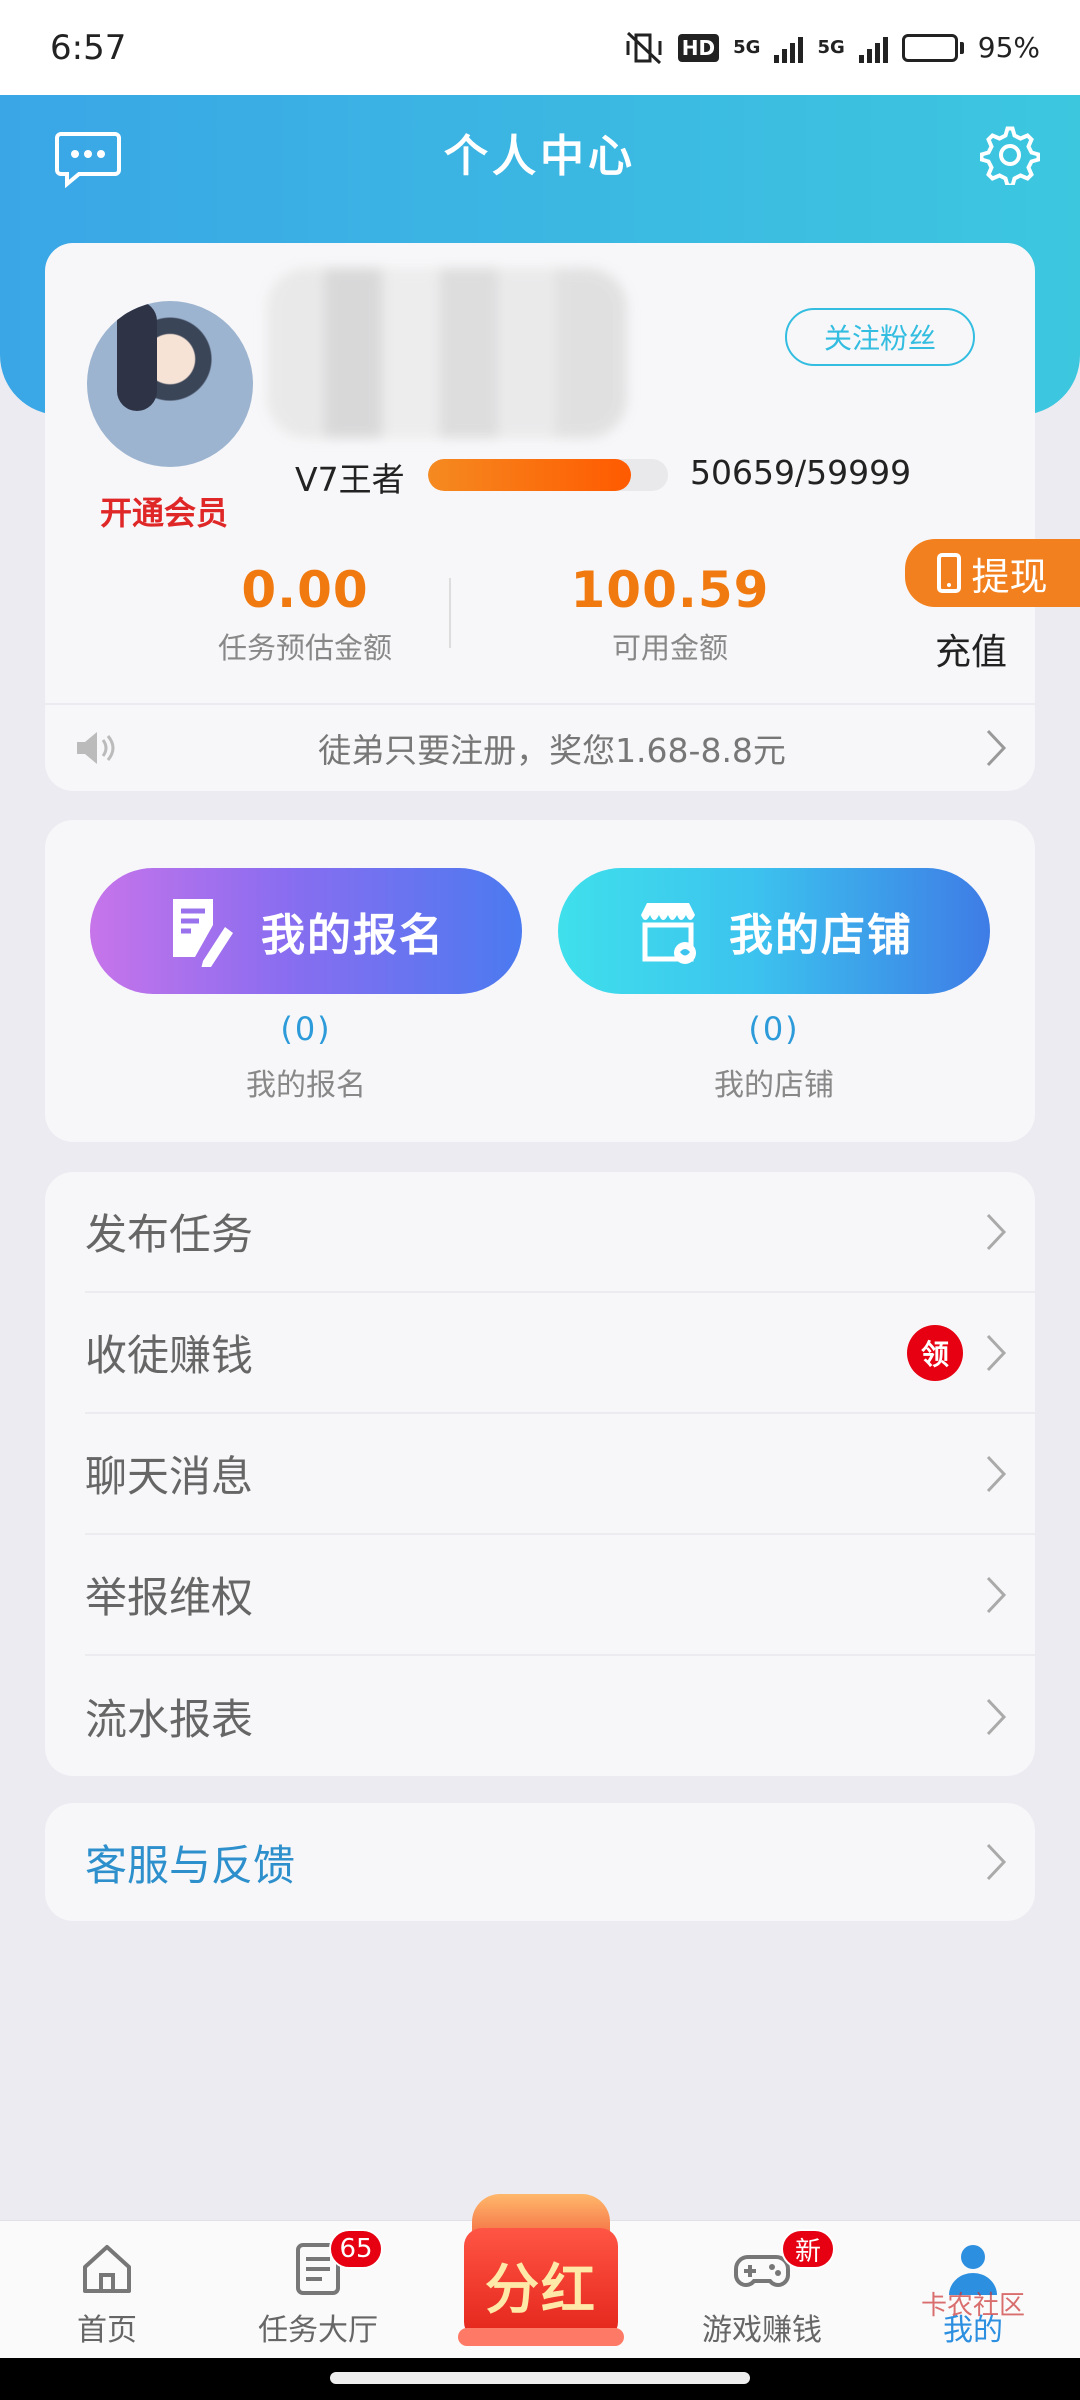  What do you see at coordinates (949, 573) in the screenshot?
I see `phone-icon` at bounding box center [949, 573].